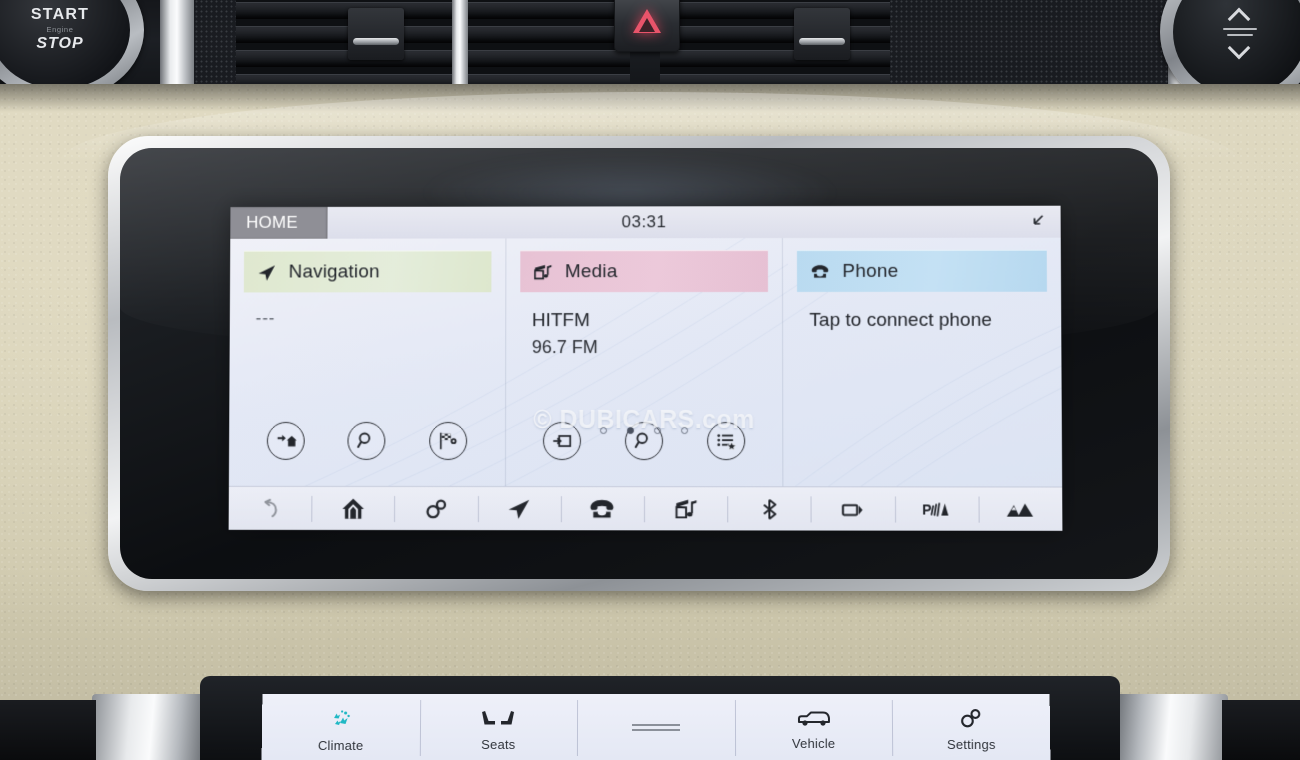  I want to click on panel-media: Media HITFM 96.7 FM, so click(643, 362).